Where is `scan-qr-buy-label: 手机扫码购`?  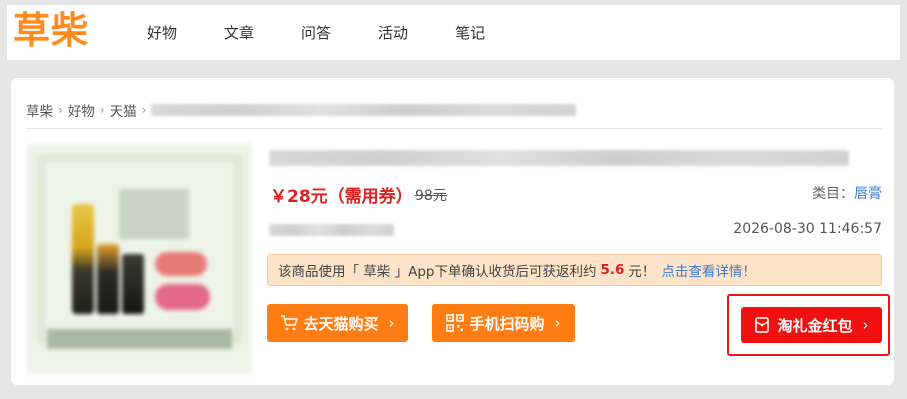
scan-qr-buy-label: 手机扫码购 is located at coordinates (507, 323).